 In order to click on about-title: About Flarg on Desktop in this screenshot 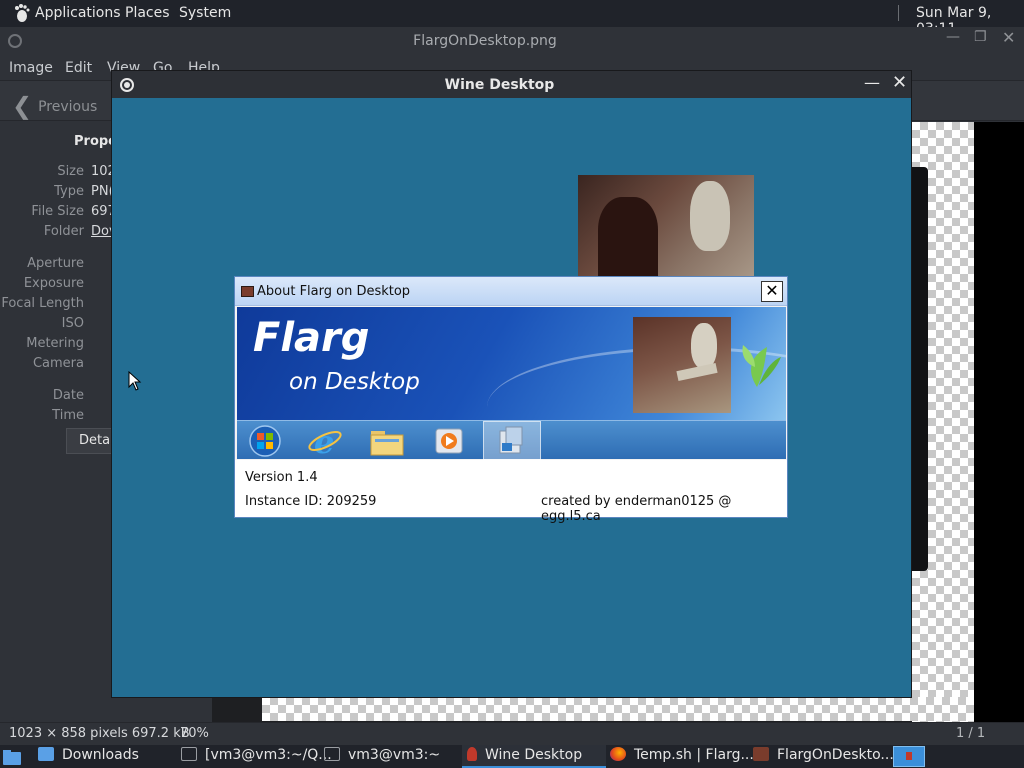, I will do `click(334, 291)`.